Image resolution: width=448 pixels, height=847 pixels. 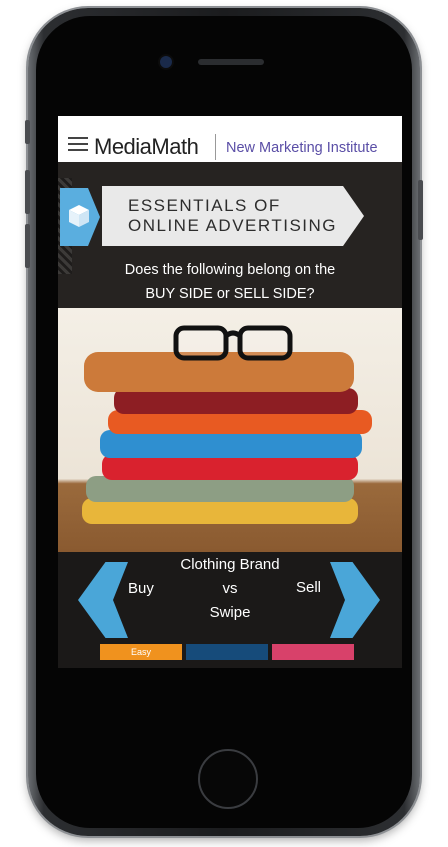 What do you see at coordinates (27, 192) in the screenshot?
I see `volume-up-button` at bounding box center [27, 192].